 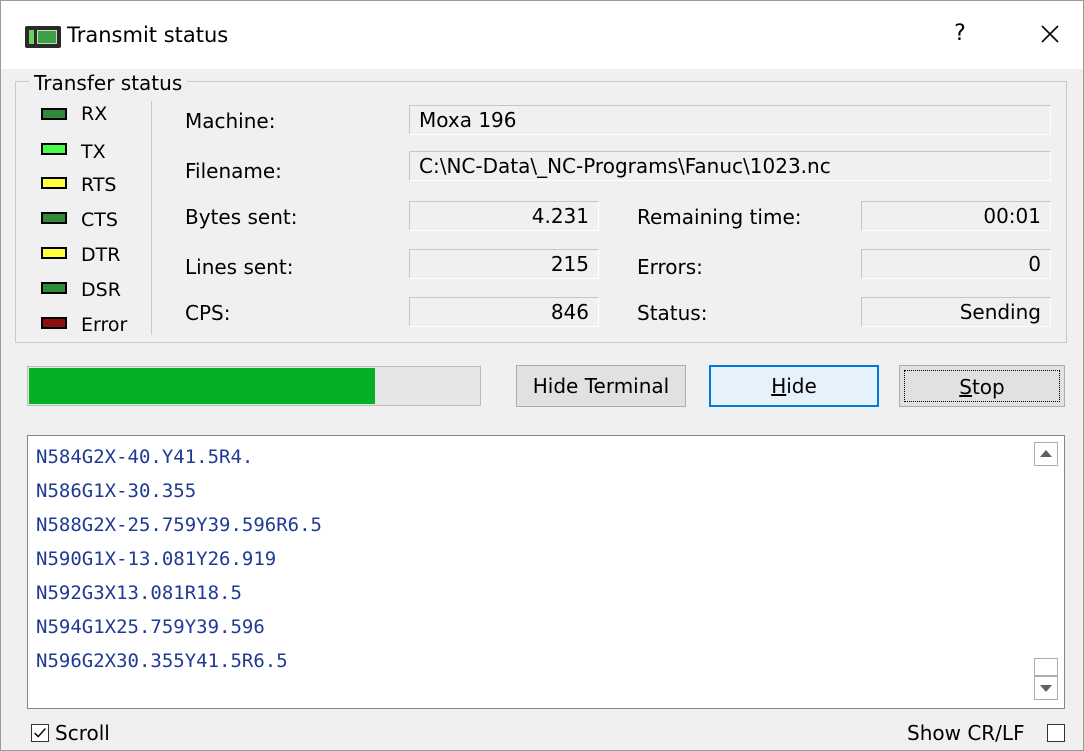 I want to click on transfer-progress-bar, so click(x=254, y=386).